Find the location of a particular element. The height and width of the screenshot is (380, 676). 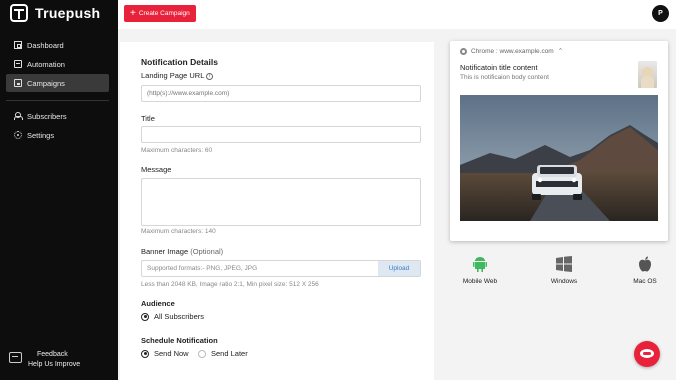

platform-selector: Mobile Web Windows Mac OS is located at coordinates (559, 276).